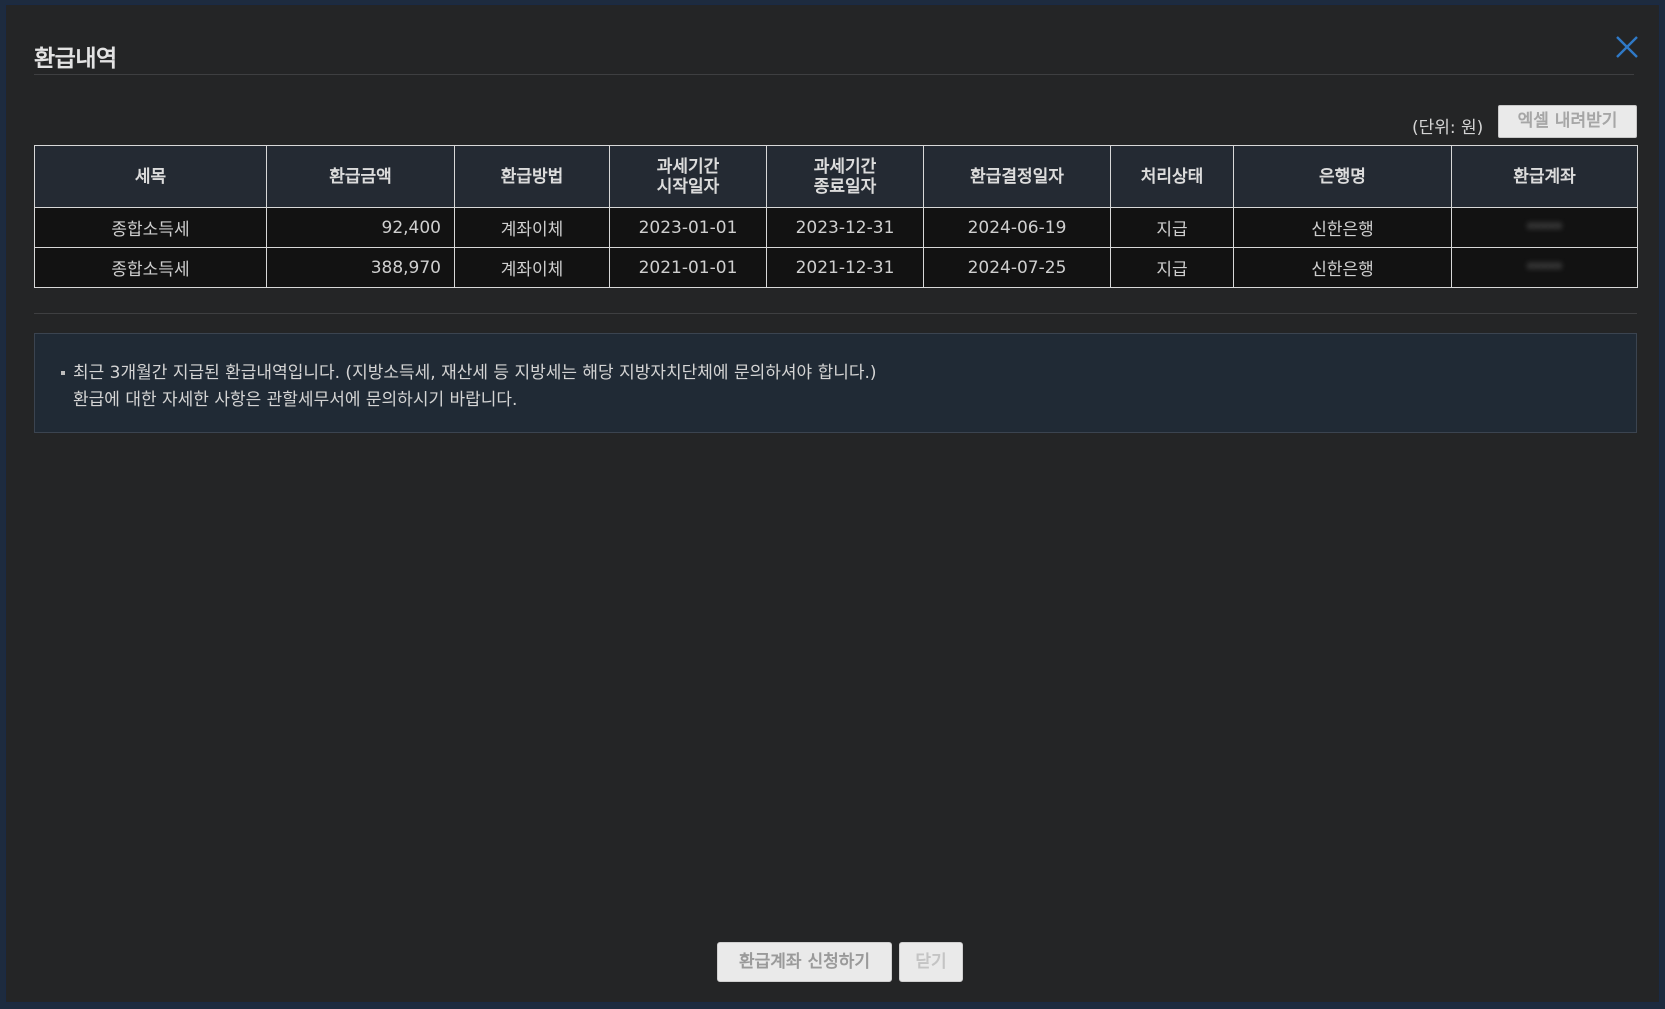  What do you see at coordinates (1172, 176) in the screenshot?
I see `header-status: 처리상태` at bounding box center [1172, 176].